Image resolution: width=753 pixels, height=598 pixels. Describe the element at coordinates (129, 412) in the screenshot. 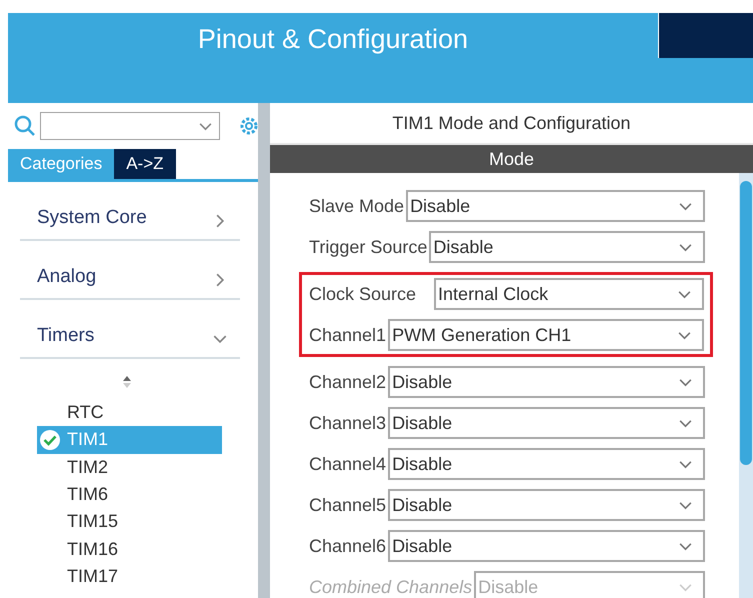

I see `timer-item: RTC` at that location.